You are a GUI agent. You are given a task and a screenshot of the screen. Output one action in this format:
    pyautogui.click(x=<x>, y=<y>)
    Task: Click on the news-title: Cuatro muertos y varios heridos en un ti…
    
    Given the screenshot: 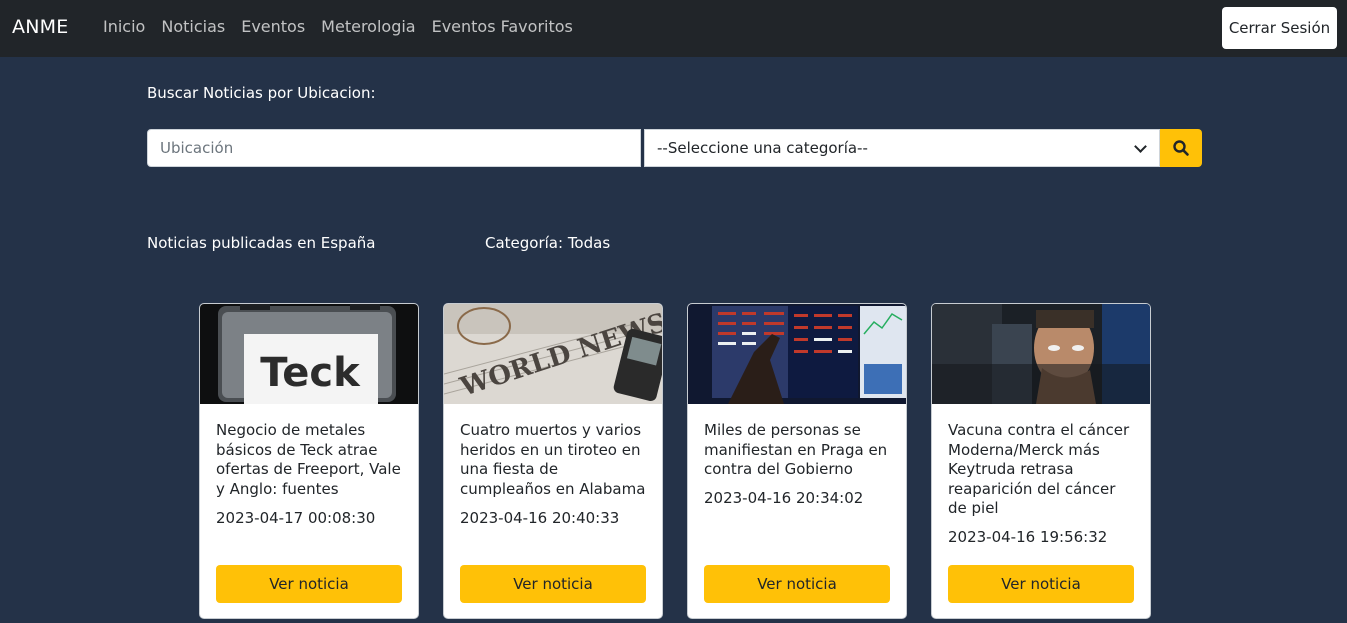 What is the action you would take?
    pyautogui.click(x=553, y=459)
    